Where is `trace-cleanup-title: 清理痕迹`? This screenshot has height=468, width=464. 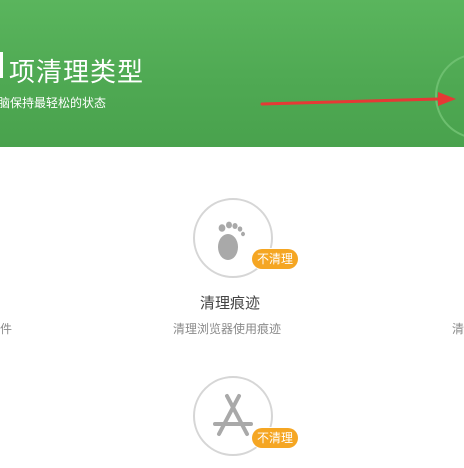 trace-cleanup-title: 清理痕迹 is located at coordinates (230, 303).